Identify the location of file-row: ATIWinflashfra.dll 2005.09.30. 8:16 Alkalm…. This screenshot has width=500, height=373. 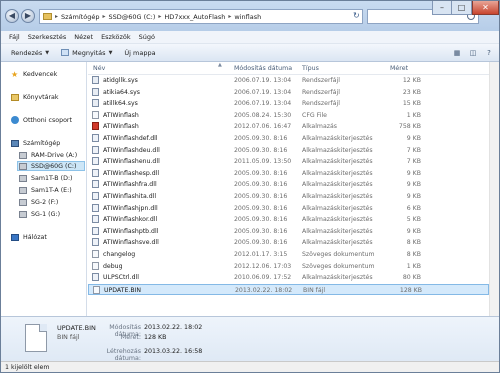
(288, 184).